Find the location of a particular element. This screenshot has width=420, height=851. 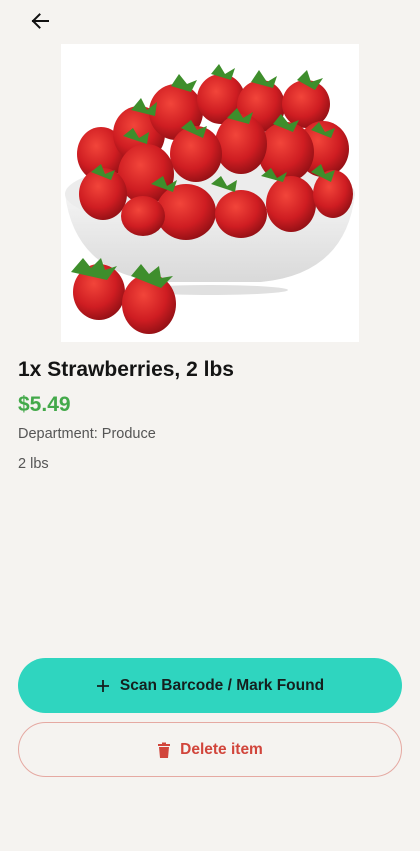

department-label: Department: is located at coordinates (58, 434).